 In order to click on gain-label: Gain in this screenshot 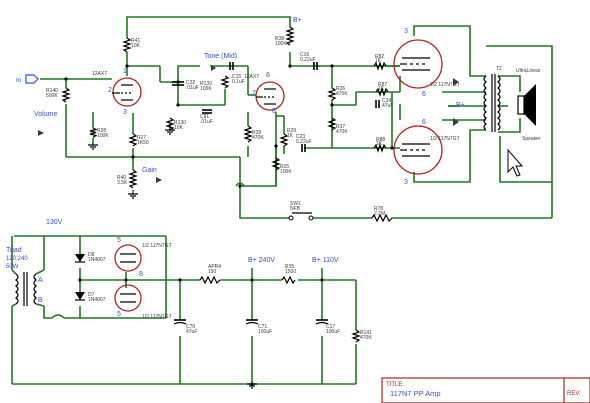, I will do `click(149, 170)`.